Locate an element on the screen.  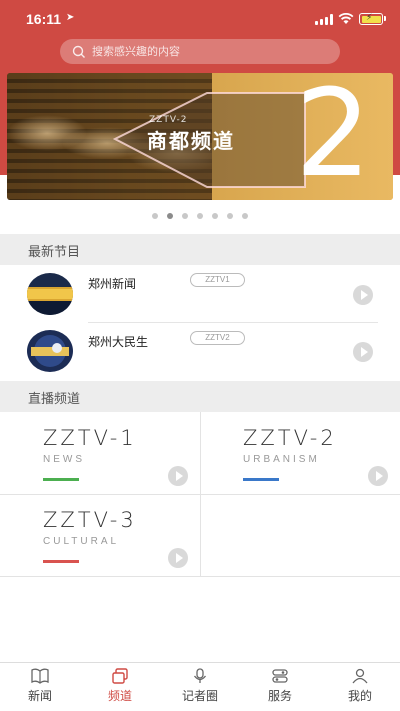
tab-reporters: 记者圈 is located at coordinates (200, 687).